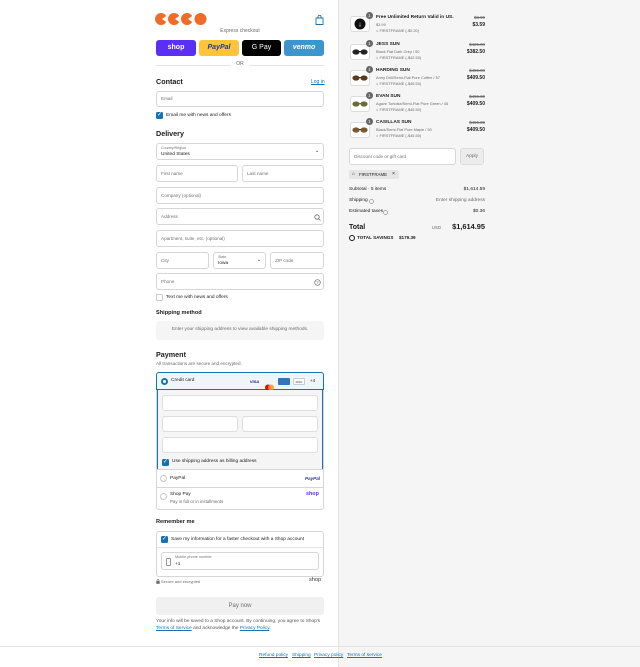  Describe the element at coordinates (393, 174) in the screenshot. I see `remove-discount-icon: ×` at that location.